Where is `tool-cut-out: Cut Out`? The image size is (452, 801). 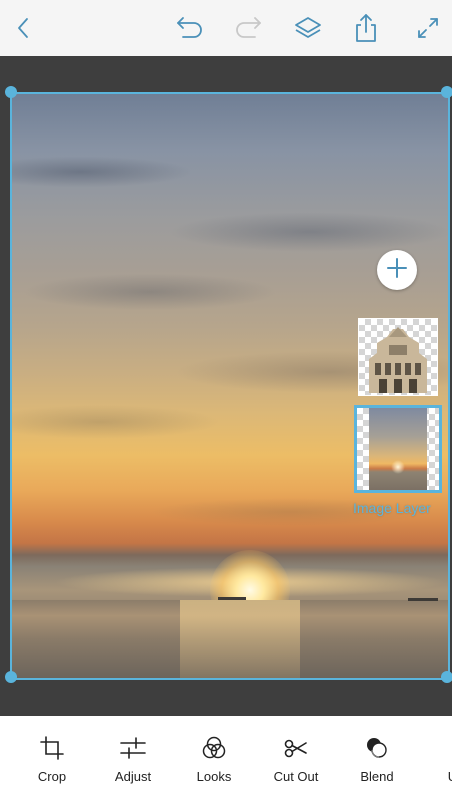 tool-cut-out: Cut Out is located at coordinates (296, 758).